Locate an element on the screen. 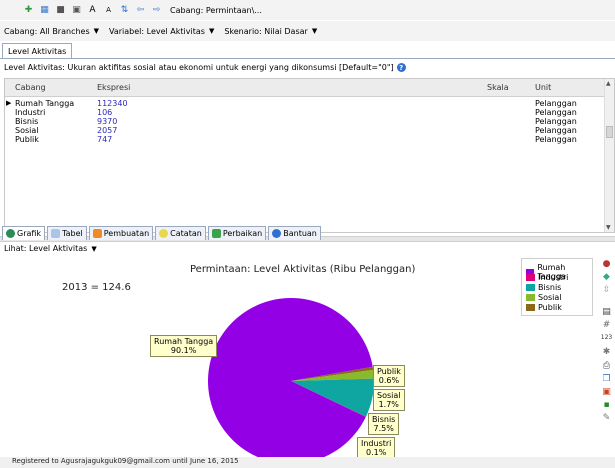  lihat-select: Lihat: Level Aktivitas ▼ is located at coordinates (50, 248).